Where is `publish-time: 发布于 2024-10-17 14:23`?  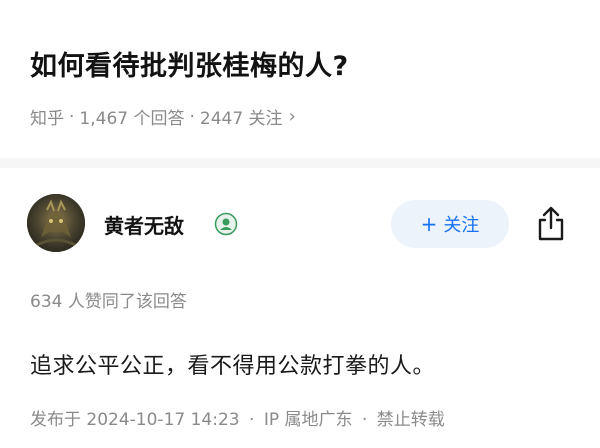
publish-time: 发布于 2024-10-17 14:23 is located at coordinates (135, 420).